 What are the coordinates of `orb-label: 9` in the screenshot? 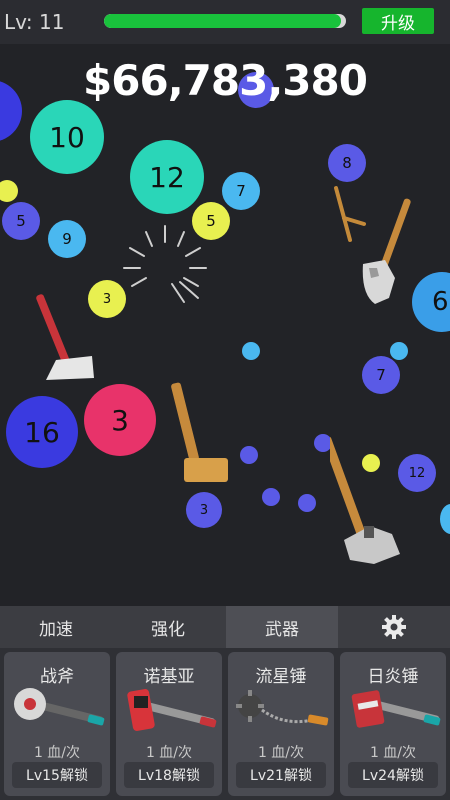 It's located at (67, 239).